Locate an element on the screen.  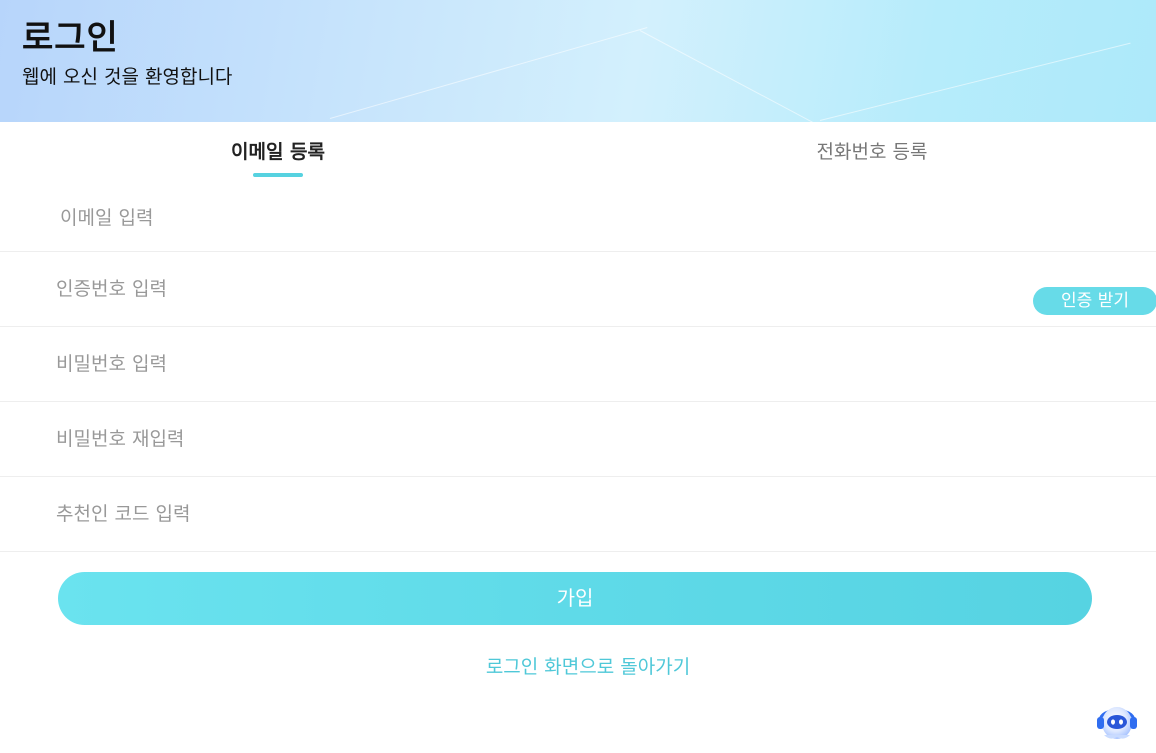
active-tab-indicator is located at coordinates (278, 175).